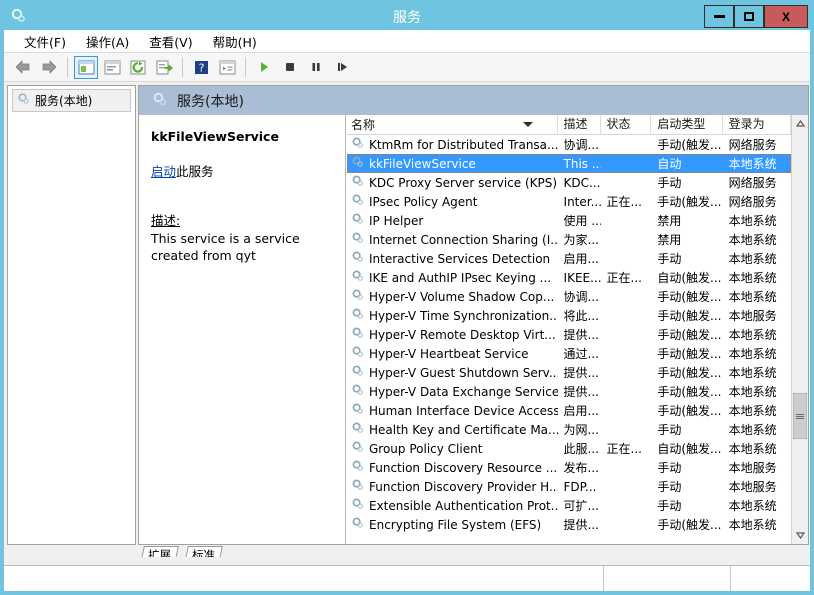  I want to click on row-name-cell: IPsec Policy Agent, so click(452, 201).